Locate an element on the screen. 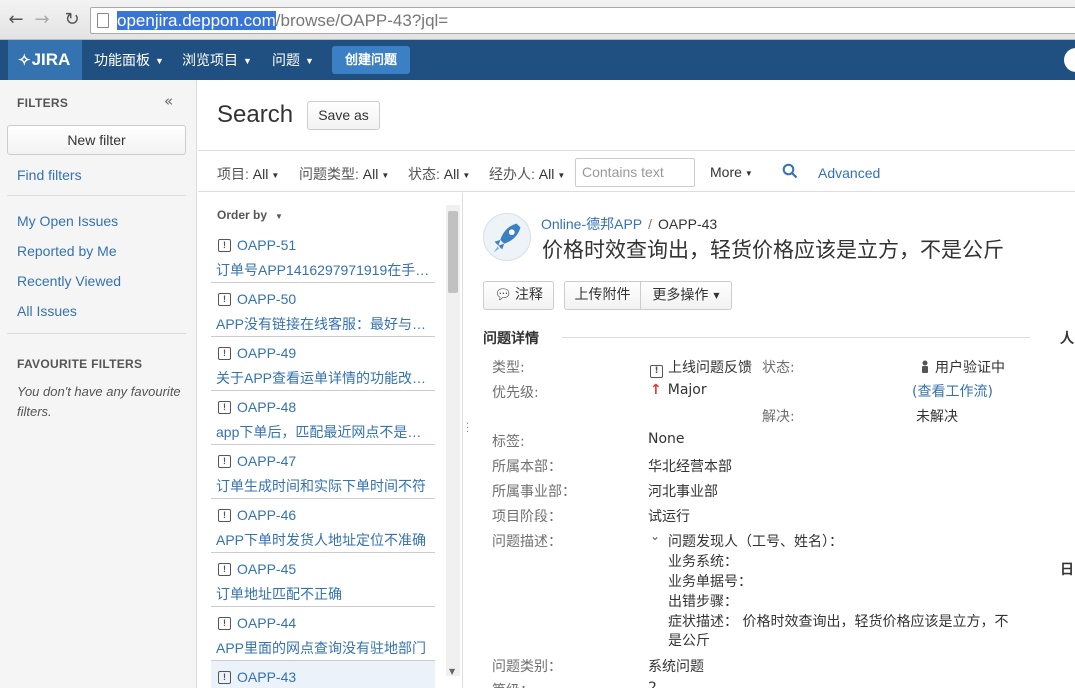 The height and width of the screenshot is (688, 1075). forward-arrow-icon: → is located at coordinates (42, 20).